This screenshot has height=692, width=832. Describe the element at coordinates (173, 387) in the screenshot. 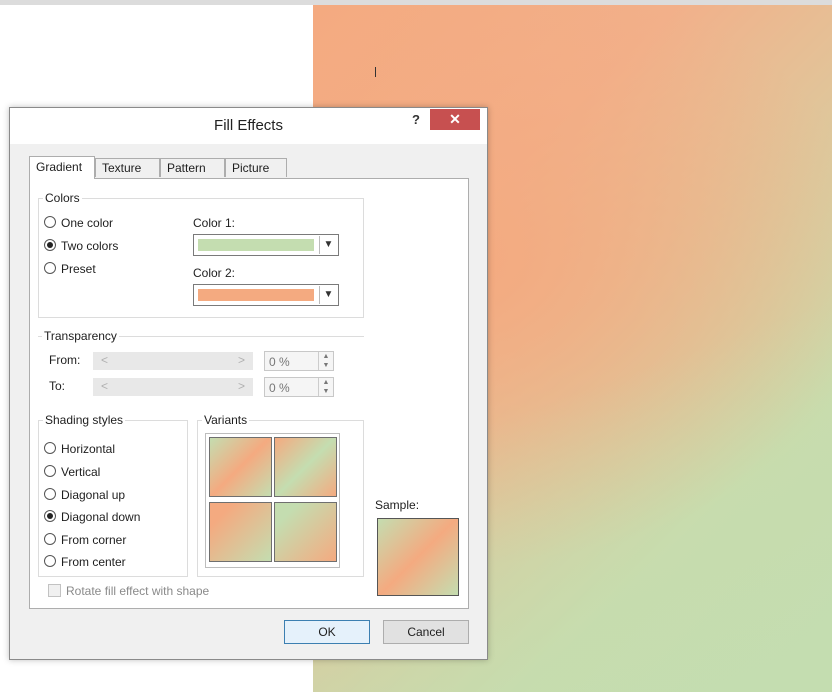

I see `to-slider: < >` at that location.